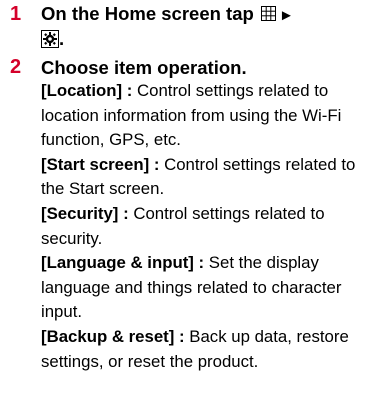 The width and height of the screenshot is (379, 395). Describe the element at coordinates (16, 14) in the screenshot. I see `step-number: 1` at that location.